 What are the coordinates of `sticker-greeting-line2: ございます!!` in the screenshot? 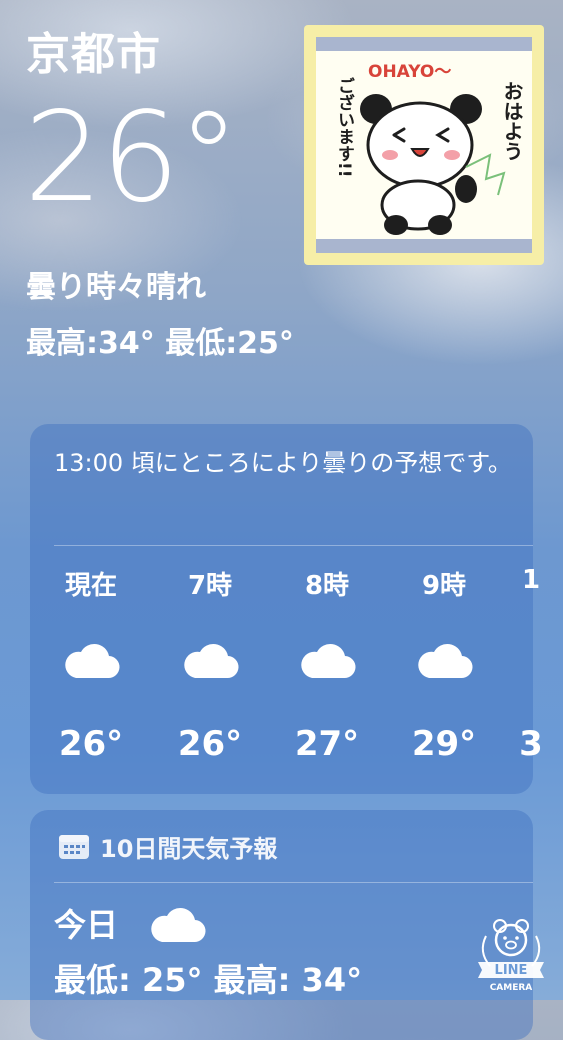 It's located at (344, 127).